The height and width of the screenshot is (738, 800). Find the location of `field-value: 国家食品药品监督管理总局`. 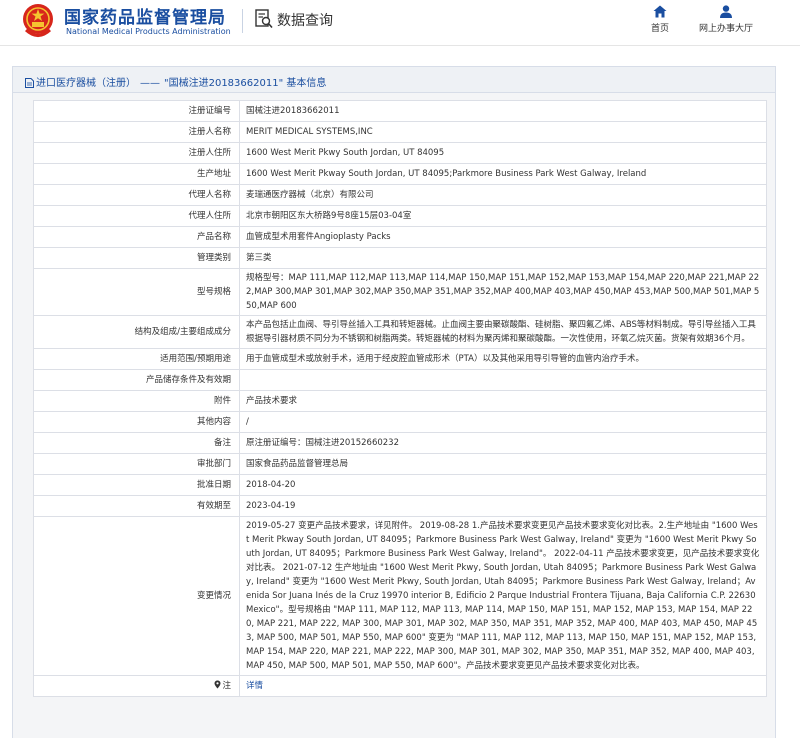

field-value: 国家食品药品监督管理总局 is located at coordinates (503, 464).